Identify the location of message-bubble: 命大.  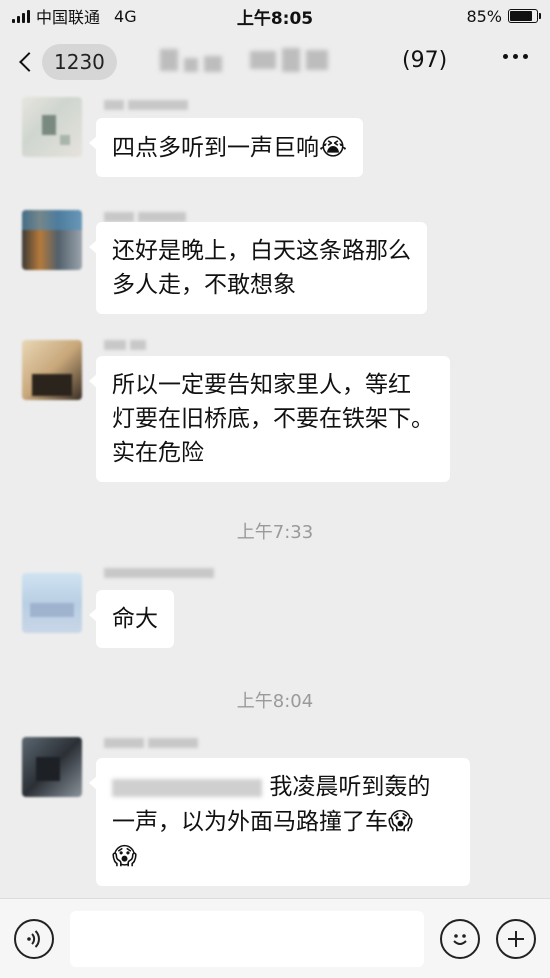
(131, 619).